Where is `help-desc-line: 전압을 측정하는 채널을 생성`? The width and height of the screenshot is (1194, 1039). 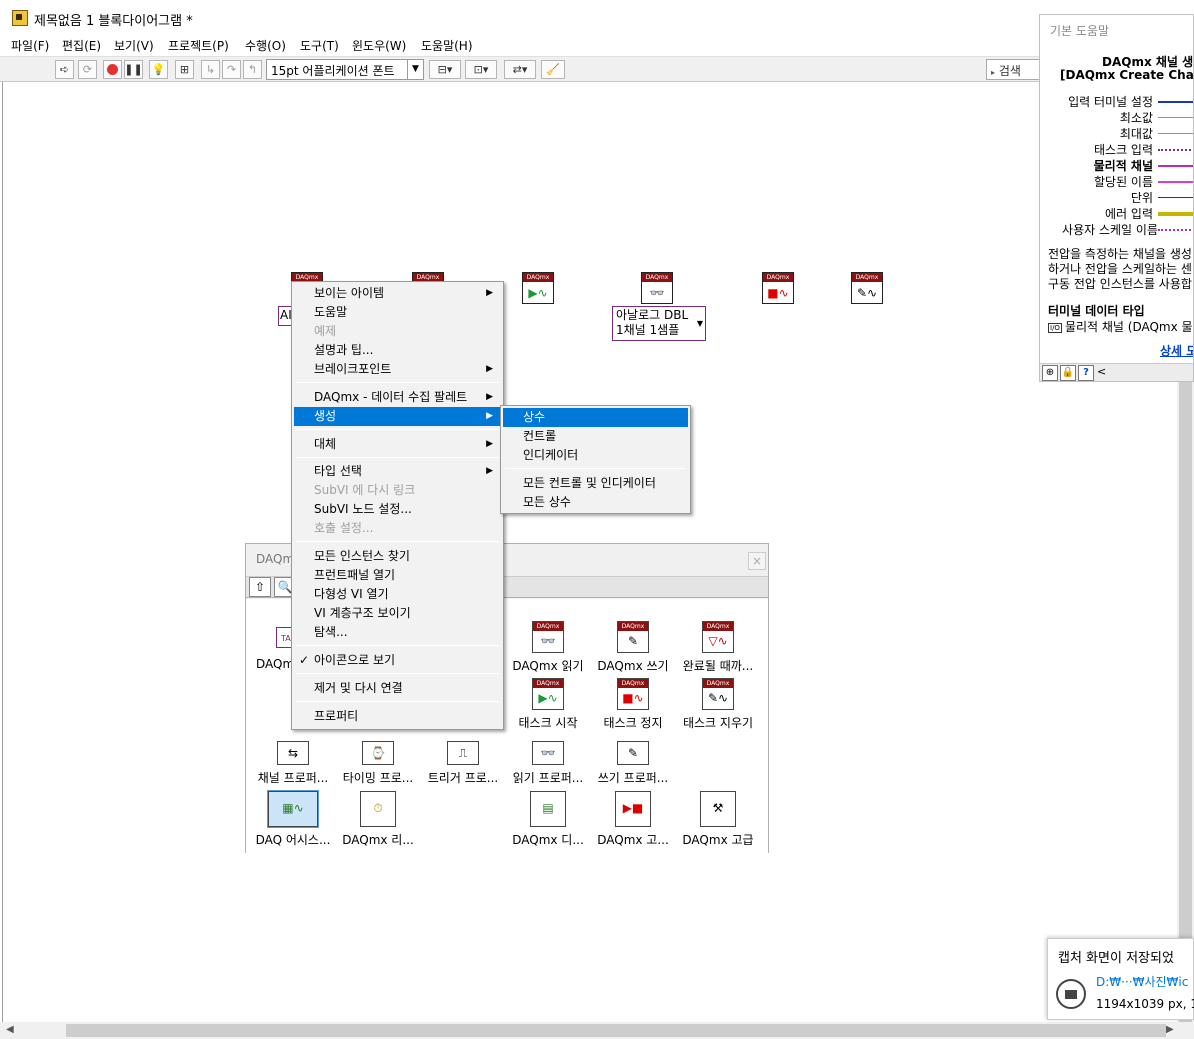 help-desc-line: 전압을 측정하는 채널을 생성 is located at coordinates (1120, 254).